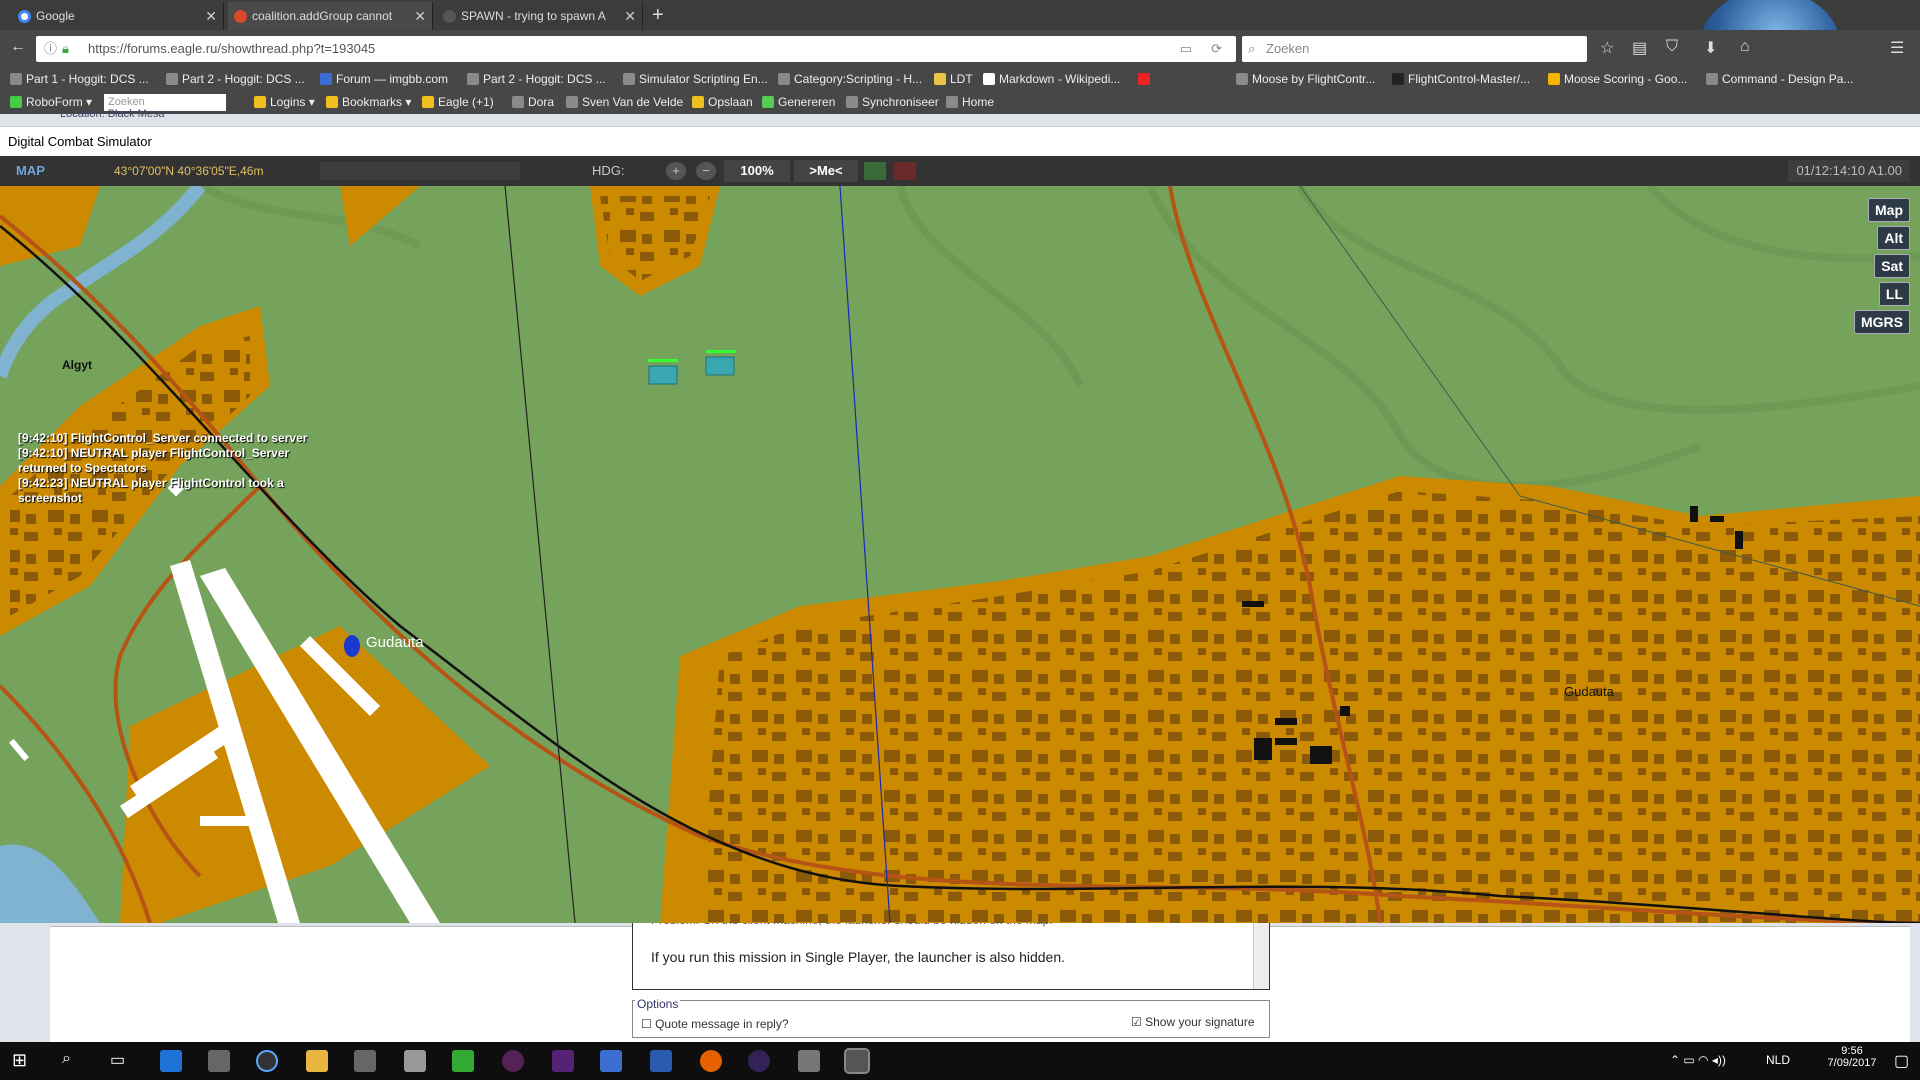  What do you see at coordinates (117, 1060) in the screenshot?
I see `task-view-icon: ▭` at bounding box center [117, 1060].